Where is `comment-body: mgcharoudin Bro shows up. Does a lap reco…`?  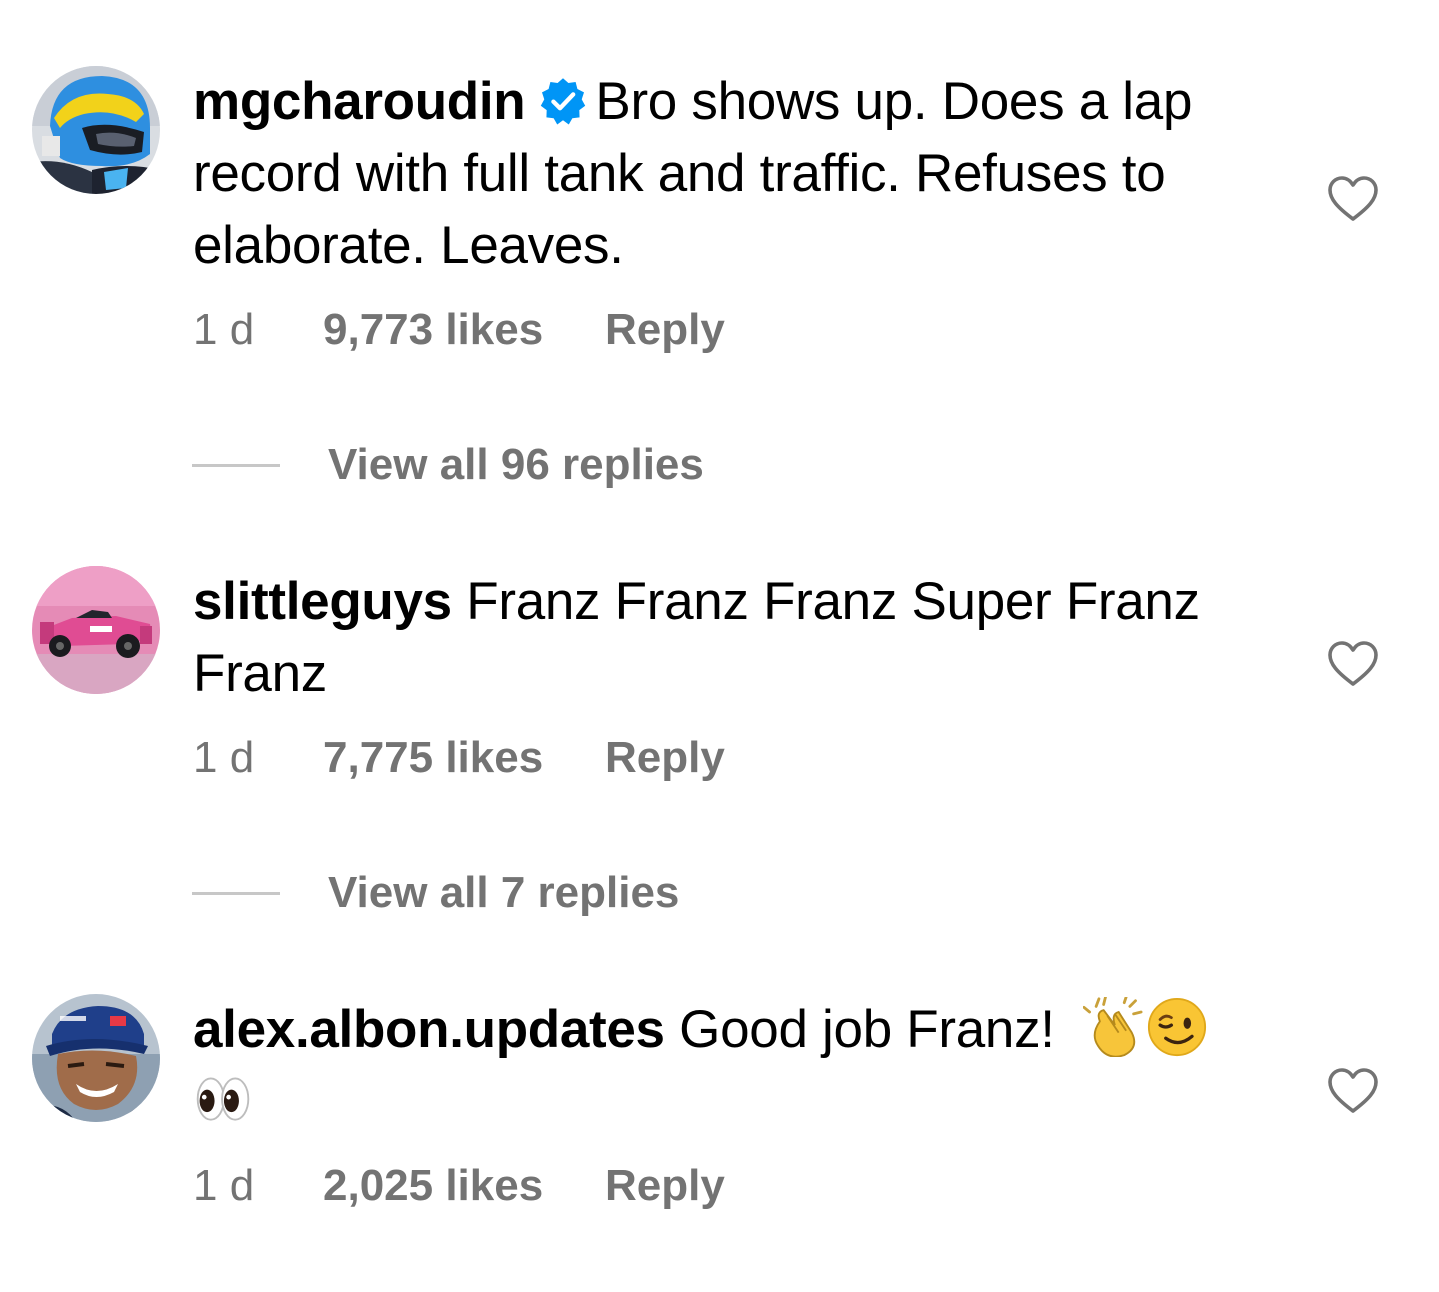
comment-body: mgcharoudin Bro shows up. Does a lap reco… is located at coordinates (733, 174).